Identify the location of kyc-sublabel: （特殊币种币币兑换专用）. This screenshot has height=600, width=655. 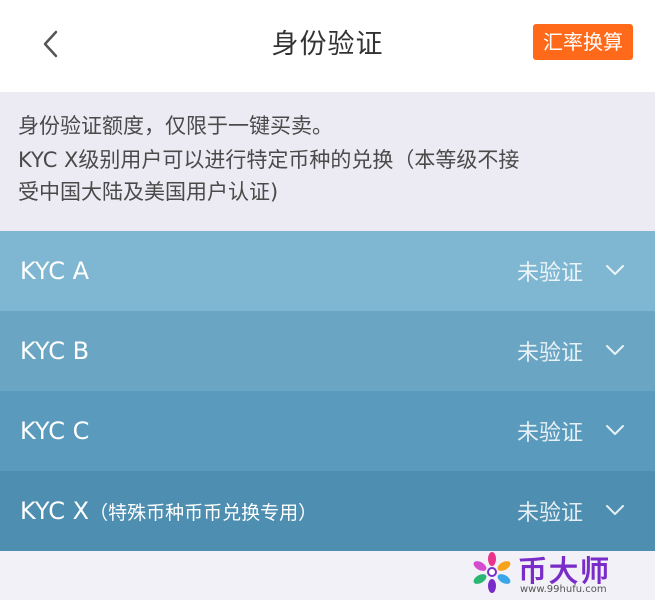
(203, 513).